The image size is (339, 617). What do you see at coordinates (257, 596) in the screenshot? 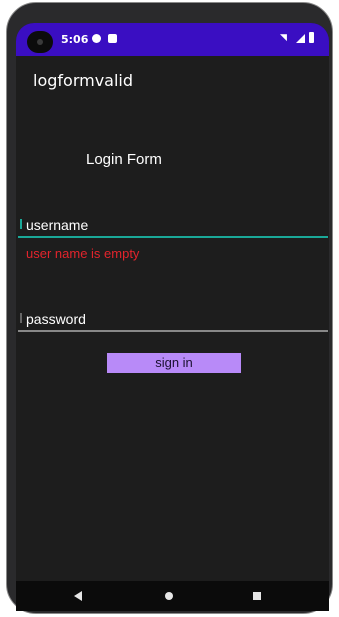
I see `recents-icon` at bounding box center [257, 596].